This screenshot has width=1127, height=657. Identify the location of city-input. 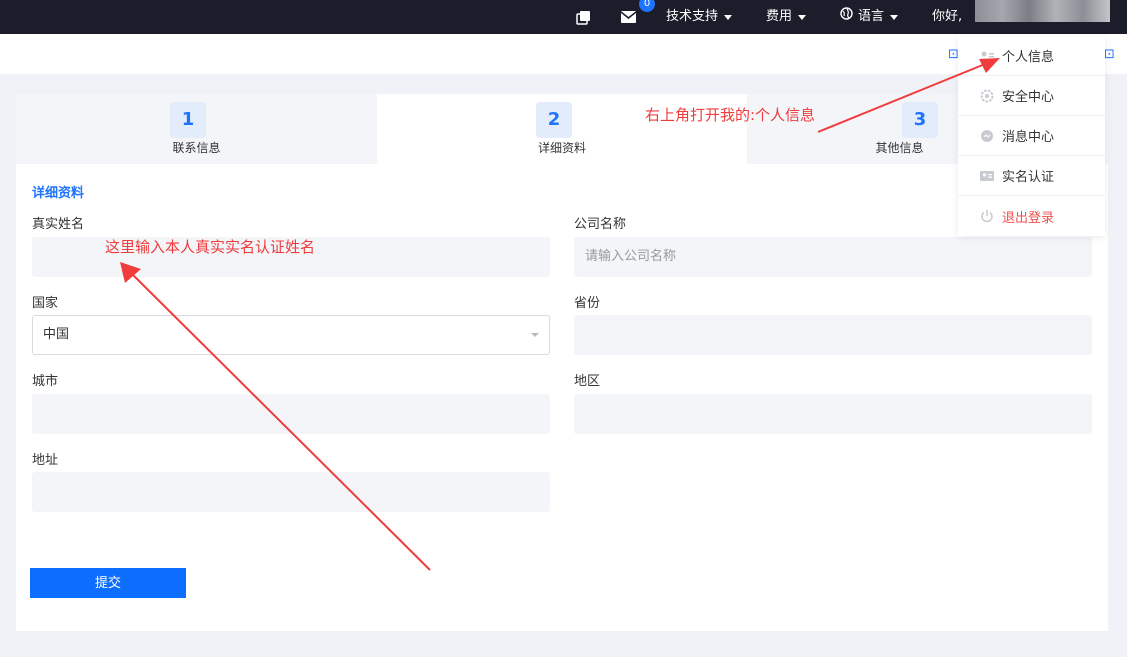
(291, 414).